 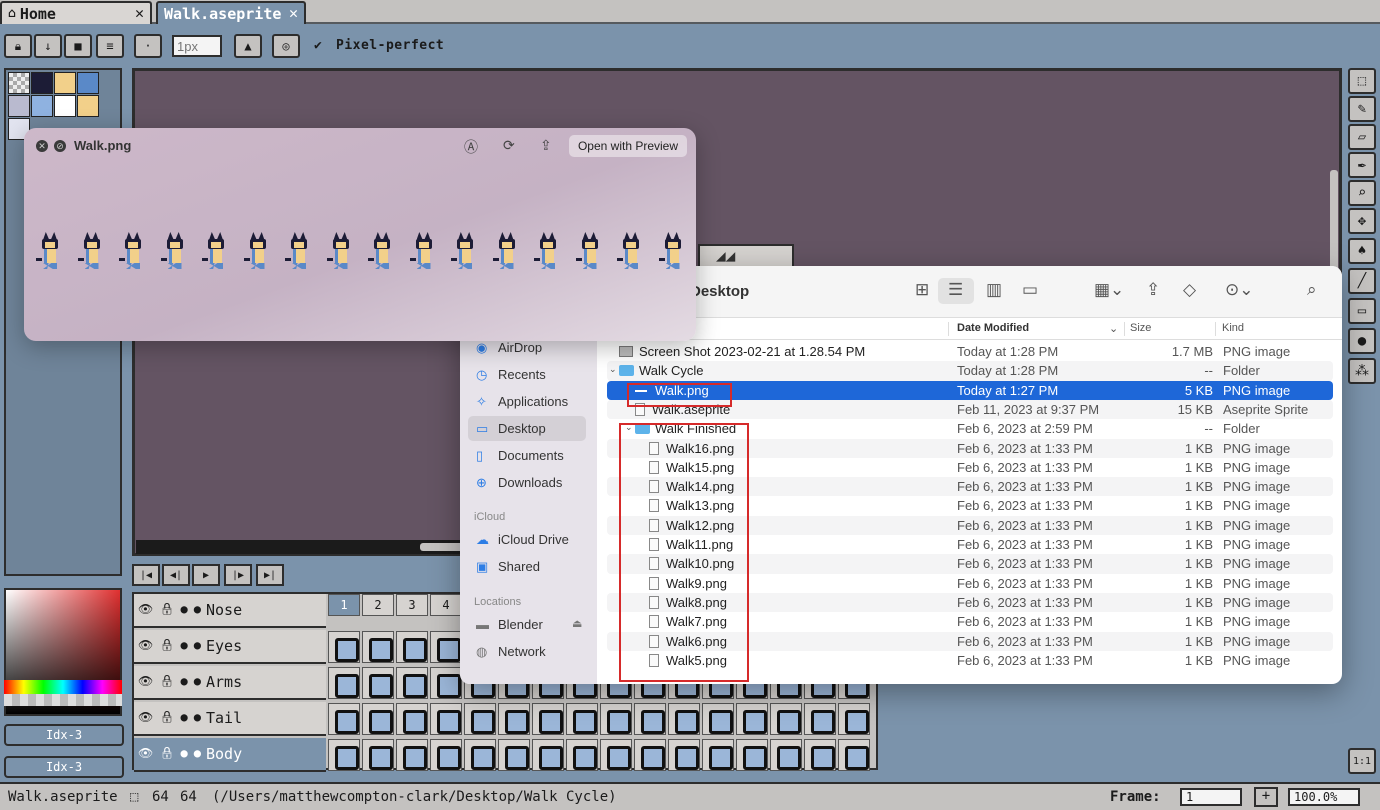 What do you see at coordinates (1362, 371) in the screenshot?
I see `spray-tool: ⁂` at bounding box center [1362, 371].